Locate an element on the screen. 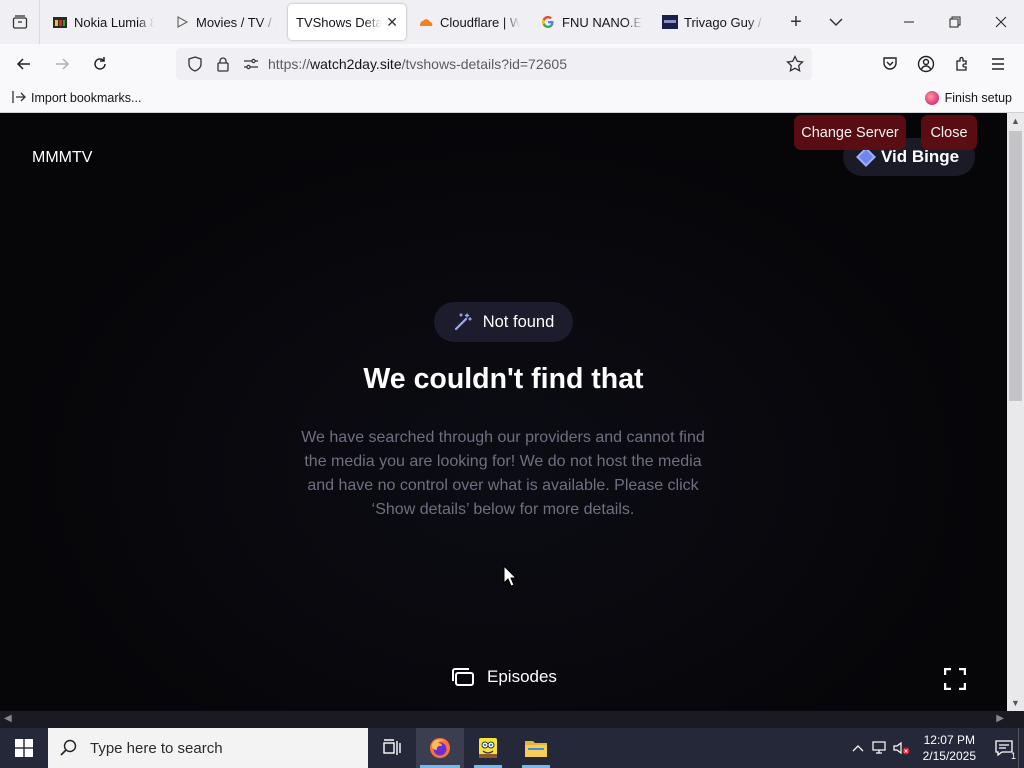 The width and height of the screenshot is (1024, 768). restore-icon is located at coordinates (955, 22).